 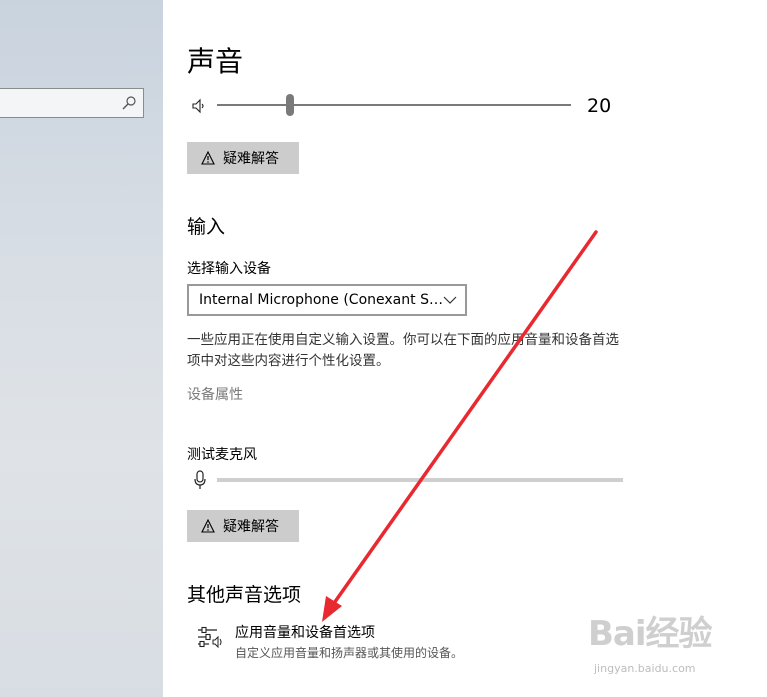 I want to click on baidu-watermark: Bai经验 jingyan.baidu.com, so click(x=650, y=640).